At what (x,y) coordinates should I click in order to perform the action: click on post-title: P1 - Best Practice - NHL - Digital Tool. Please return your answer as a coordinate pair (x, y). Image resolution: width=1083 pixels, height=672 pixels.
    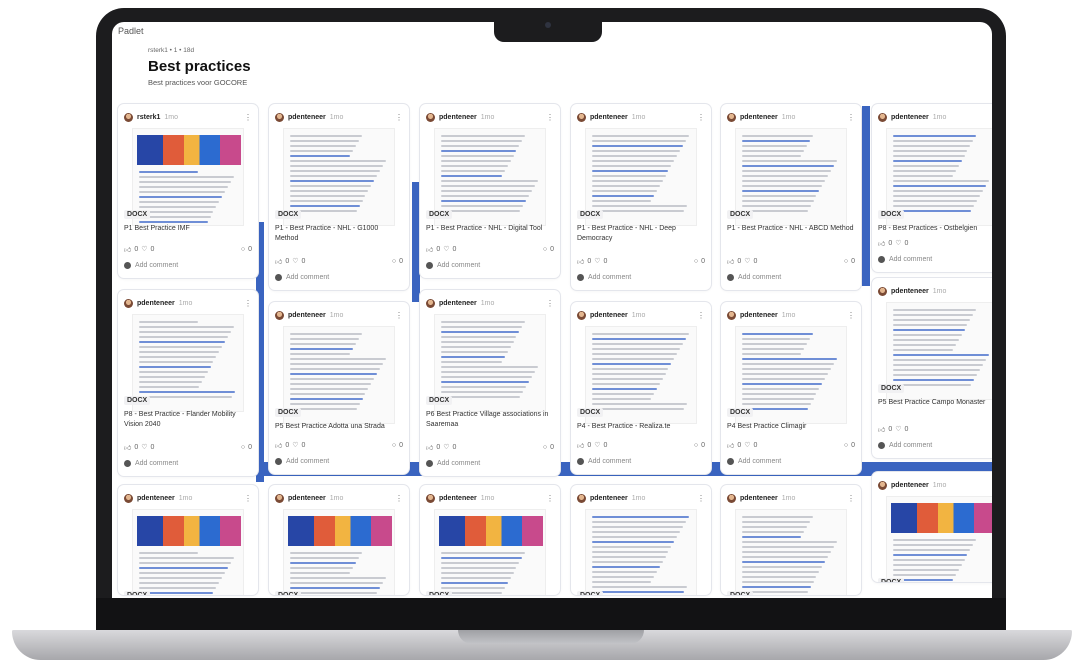
    Looking at the image, I should click on (490, 229).